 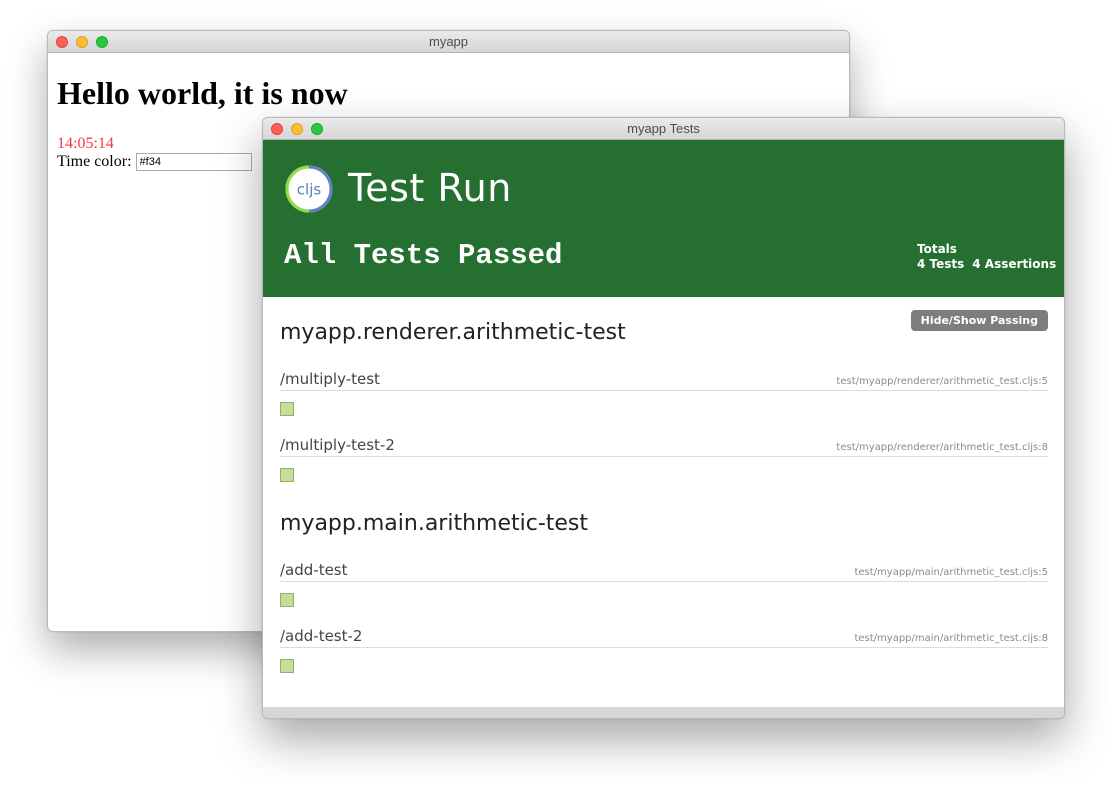 What do you see at coordinates (94, 161) in the screenshot?
I see `time-color-label: Time color:` at bounding box center [94, 161].